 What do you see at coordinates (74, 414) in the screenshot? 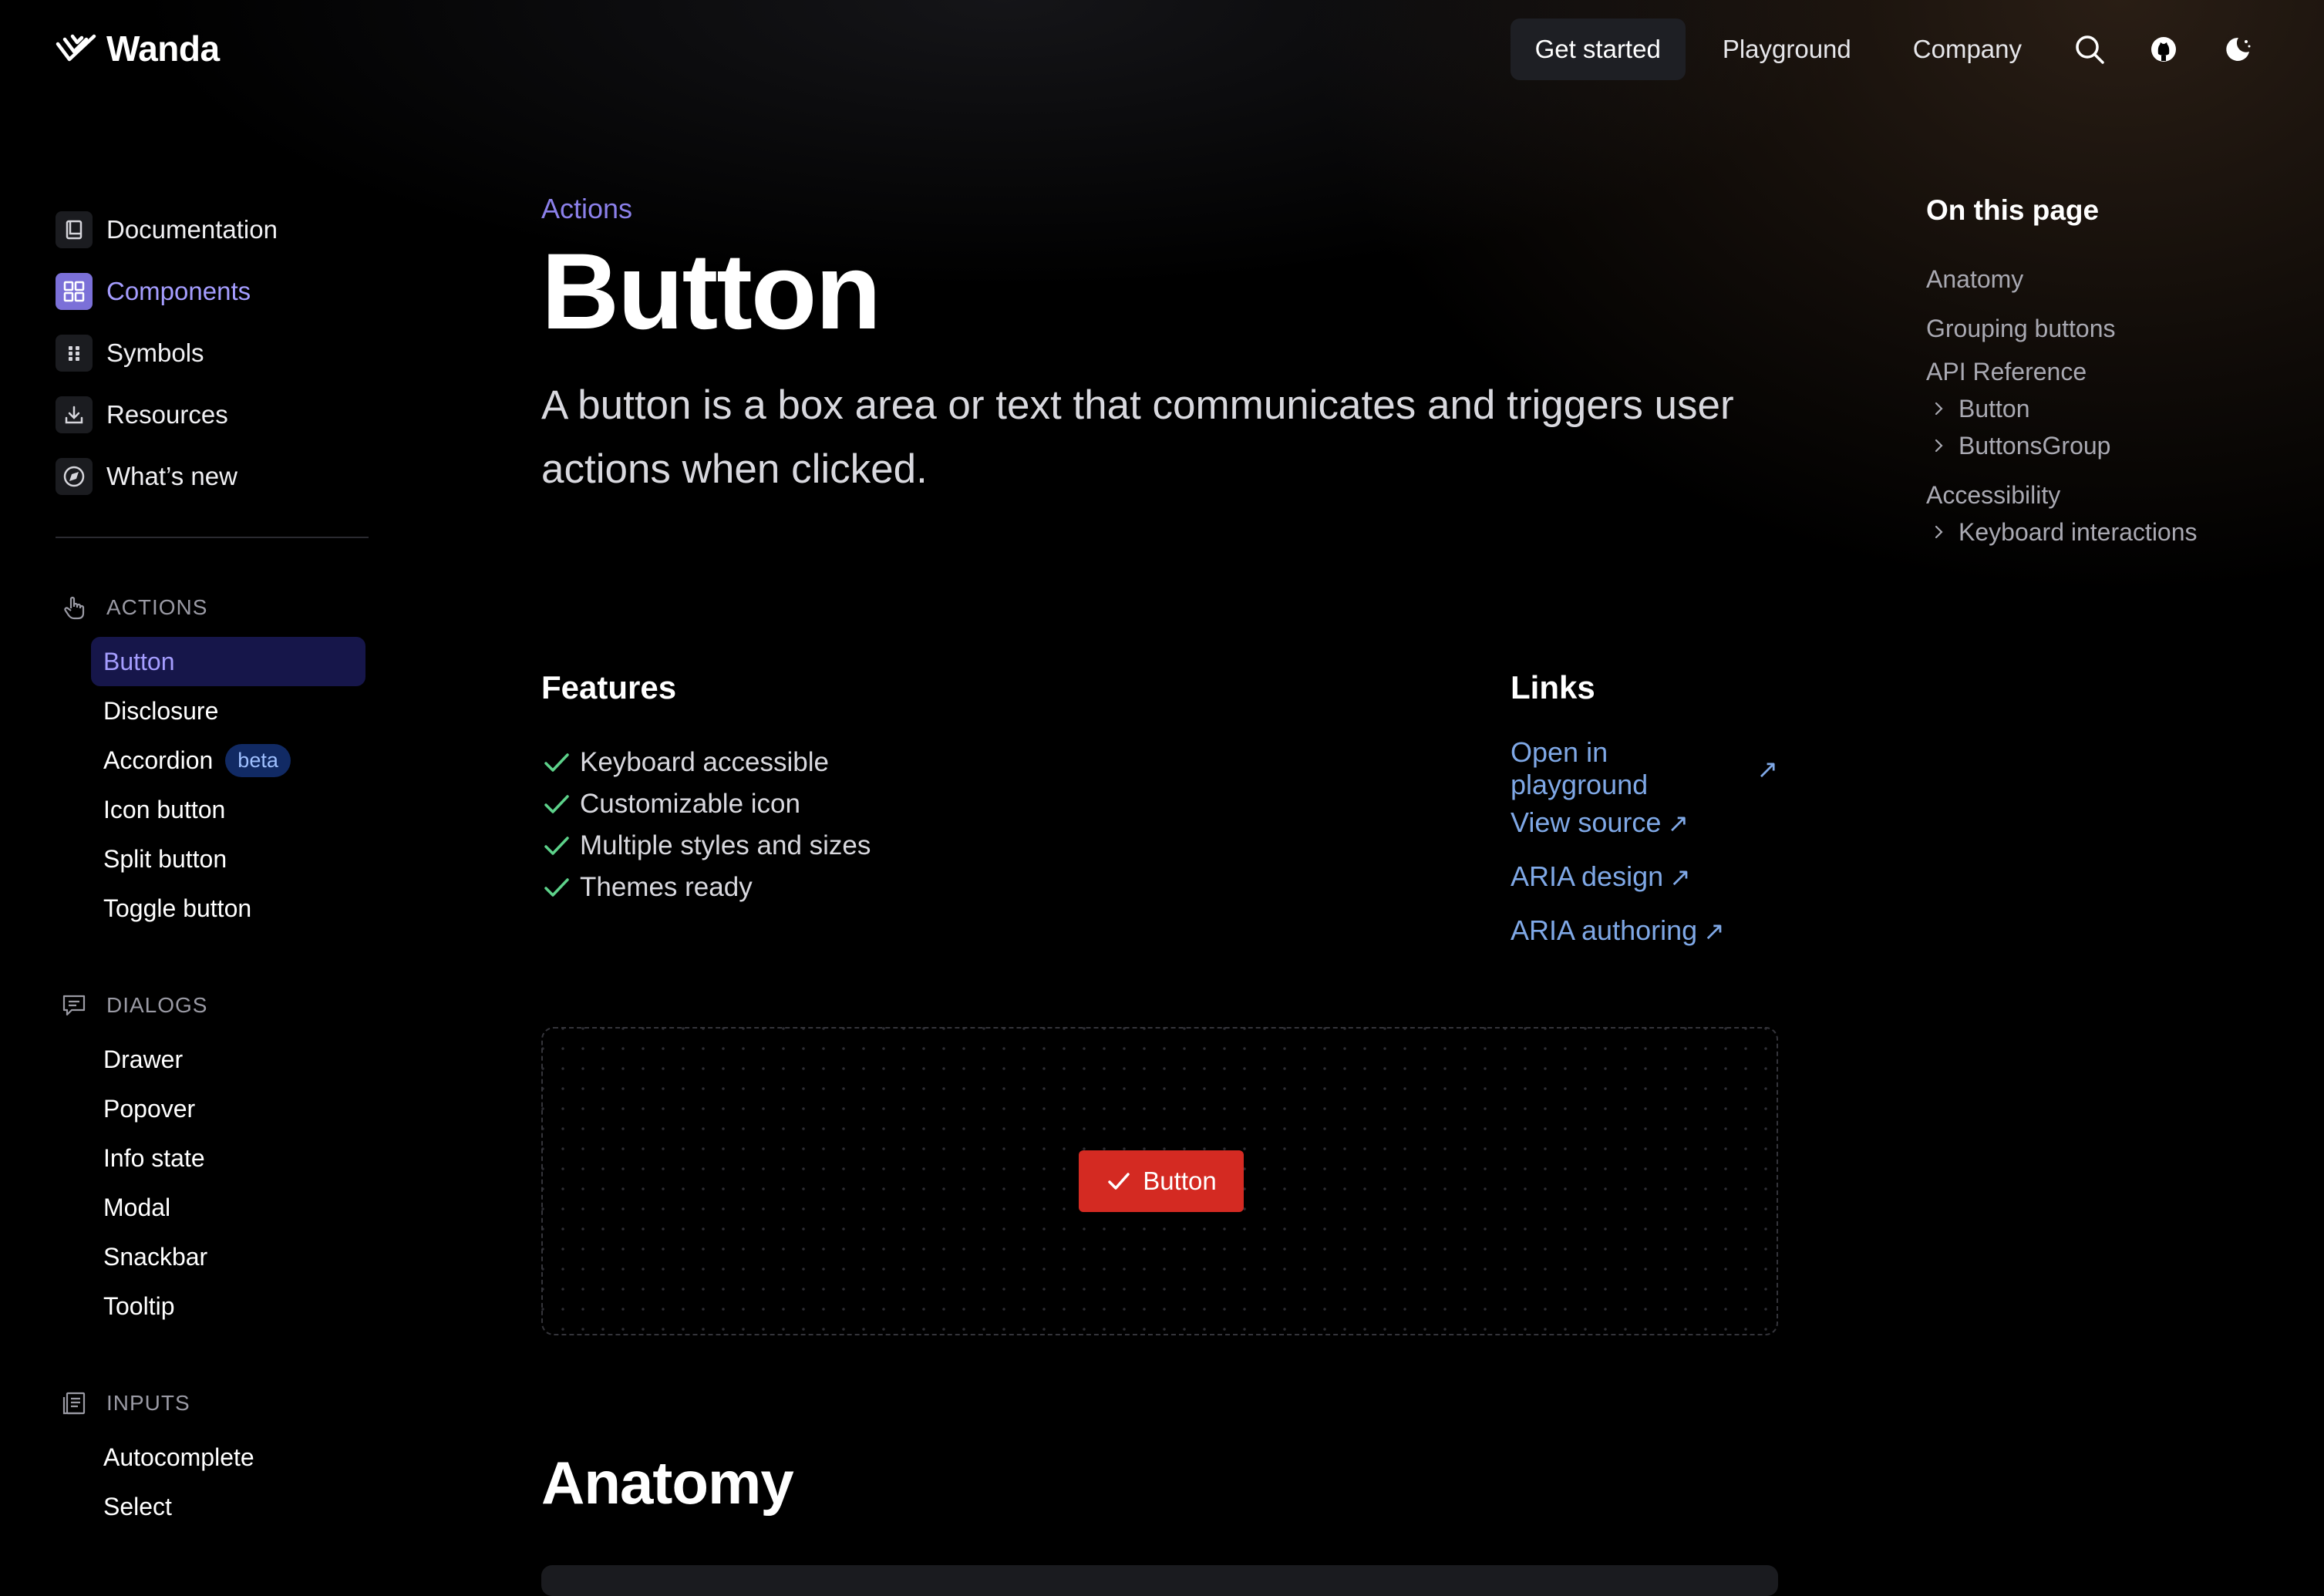
I see `download-icon` at bounding box center [74, 414].